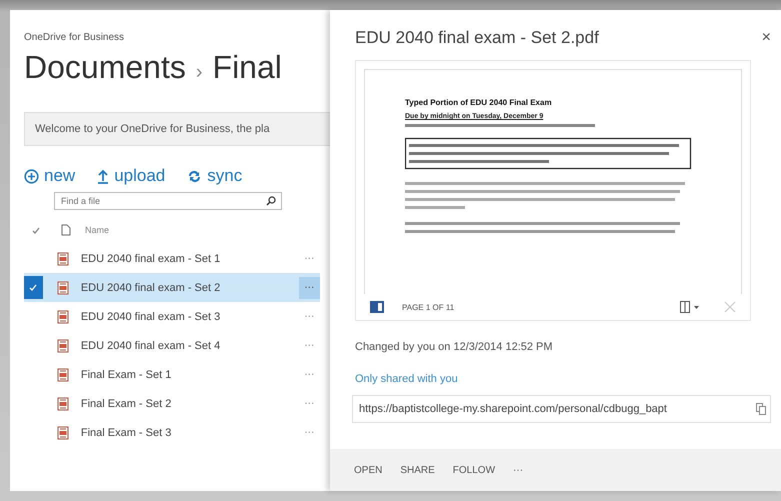 The image size is (781, 501). What do you see at coordinates (75, 37) in the screenshot?
I see `app-name: OneDrive for Business` at bounding box center [75, 37].